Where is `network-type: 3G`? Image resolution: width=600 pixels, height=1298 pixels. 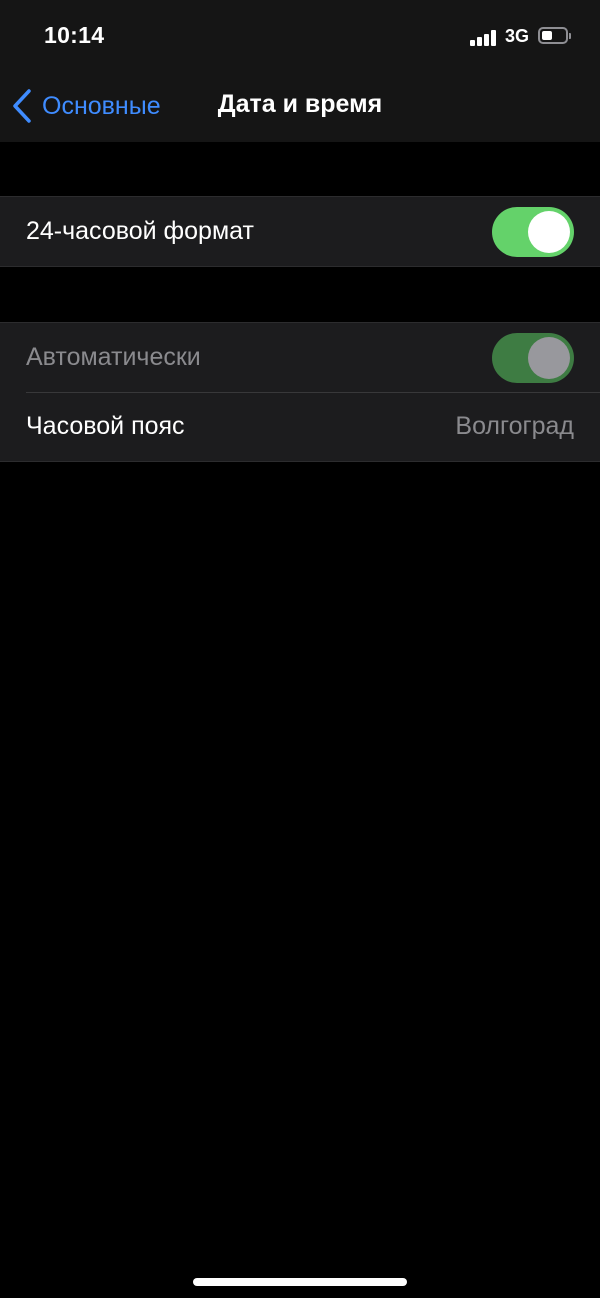 network-type: 3G is located at coordinates (517, 36).